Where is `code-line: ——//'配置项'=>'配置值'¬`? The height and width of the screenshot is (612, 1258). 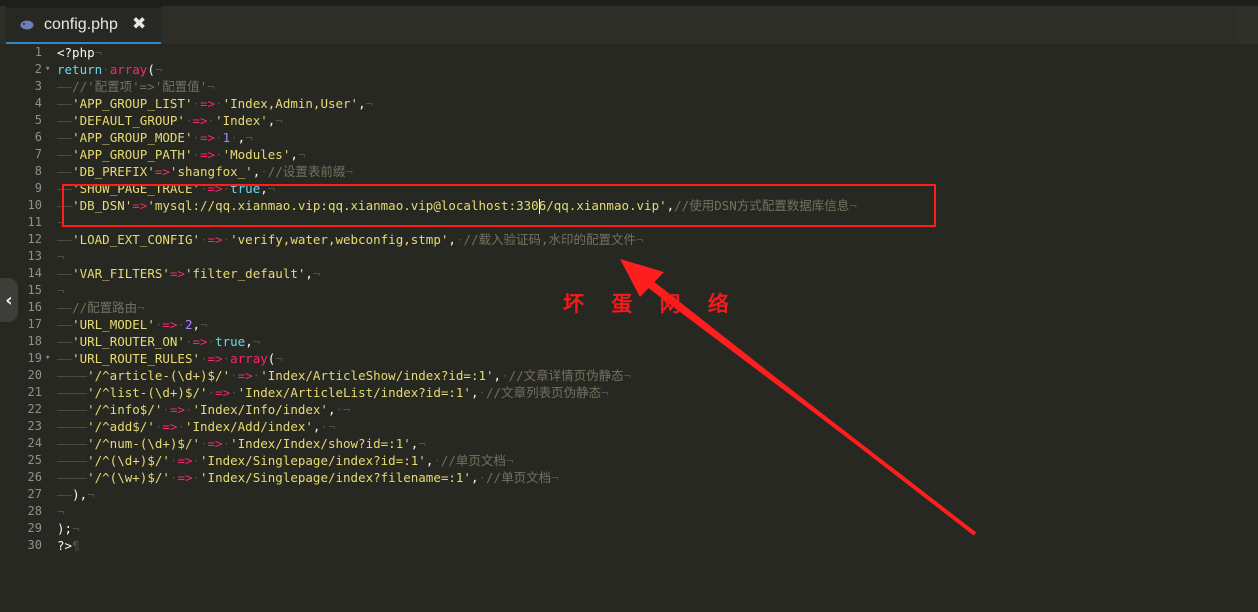
code-line: ——//'配置项'=>'配置值'¬ is located at coordinates (136, 86).